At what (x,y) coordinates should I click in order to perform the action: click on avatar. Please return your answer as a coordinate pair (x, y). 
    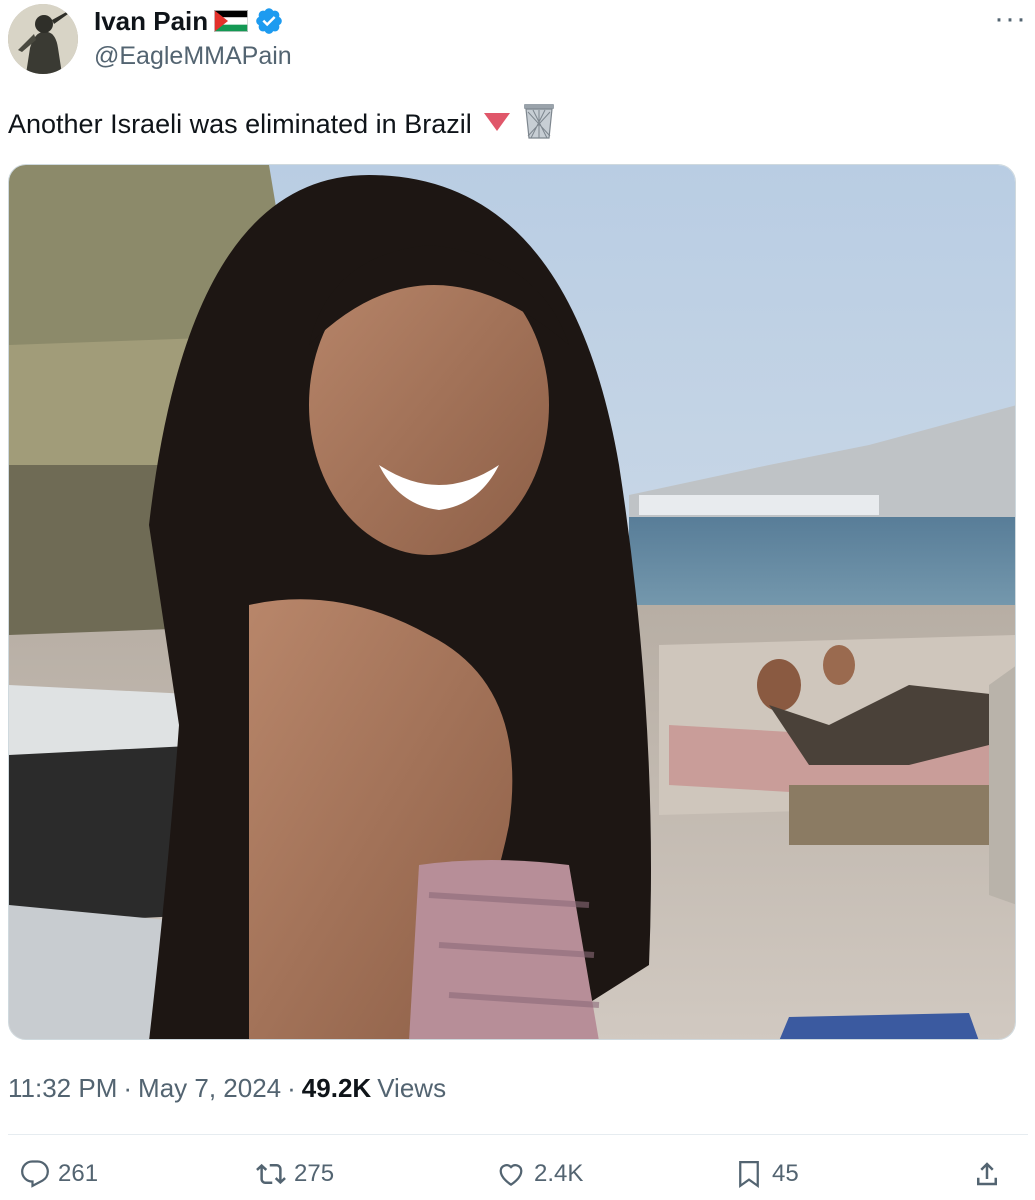
    Looking at the image, I should click on (43, 39).